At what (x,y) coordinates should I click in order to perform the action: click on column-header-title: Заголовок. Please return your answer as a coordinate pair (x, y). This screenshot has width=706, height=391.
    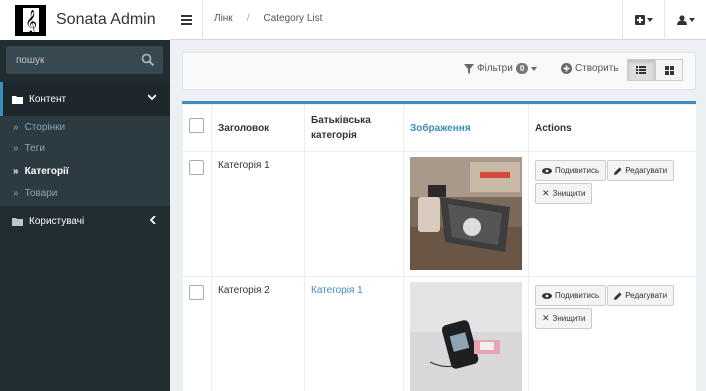
    Looking at the image, I should click on (258, 128).